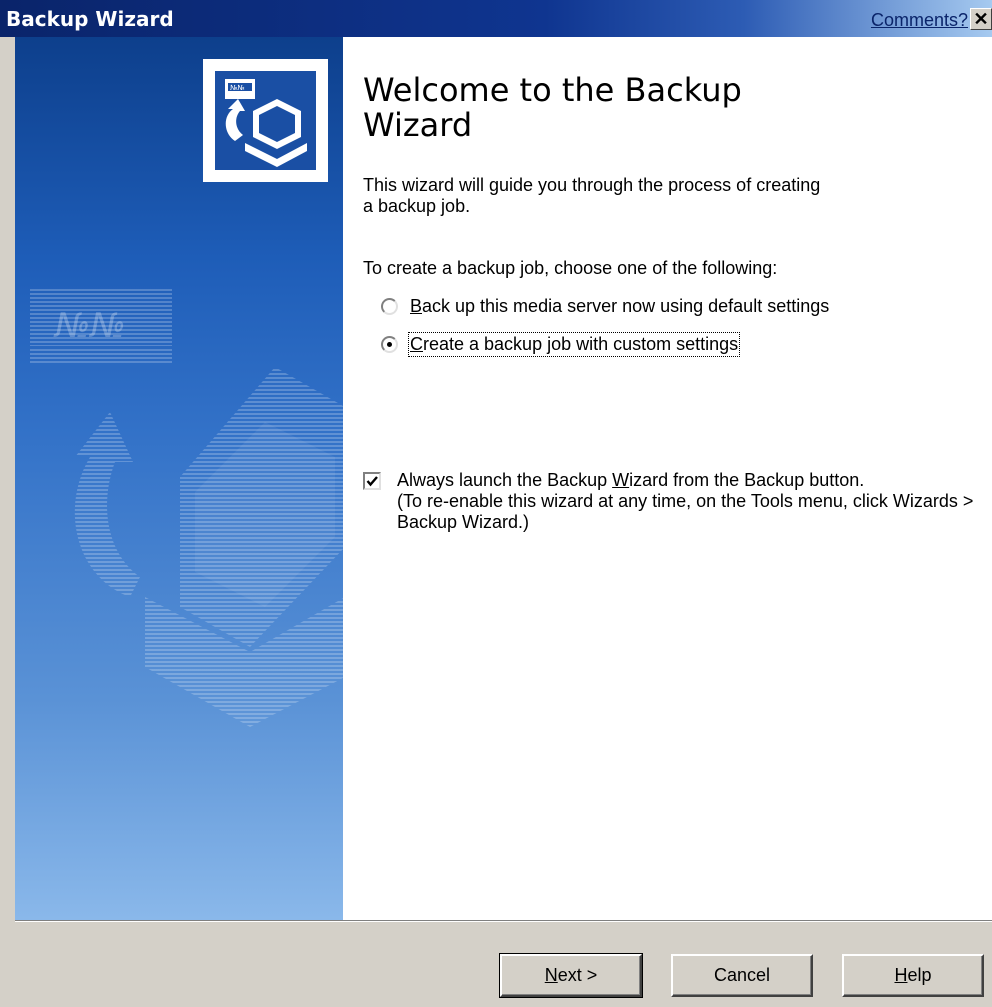  What do you see at coordinates (574, 344) in the screenshot?
I see `option-custom-settings-label: Create a backup job with custom settings` at bounding box center [574, 344].